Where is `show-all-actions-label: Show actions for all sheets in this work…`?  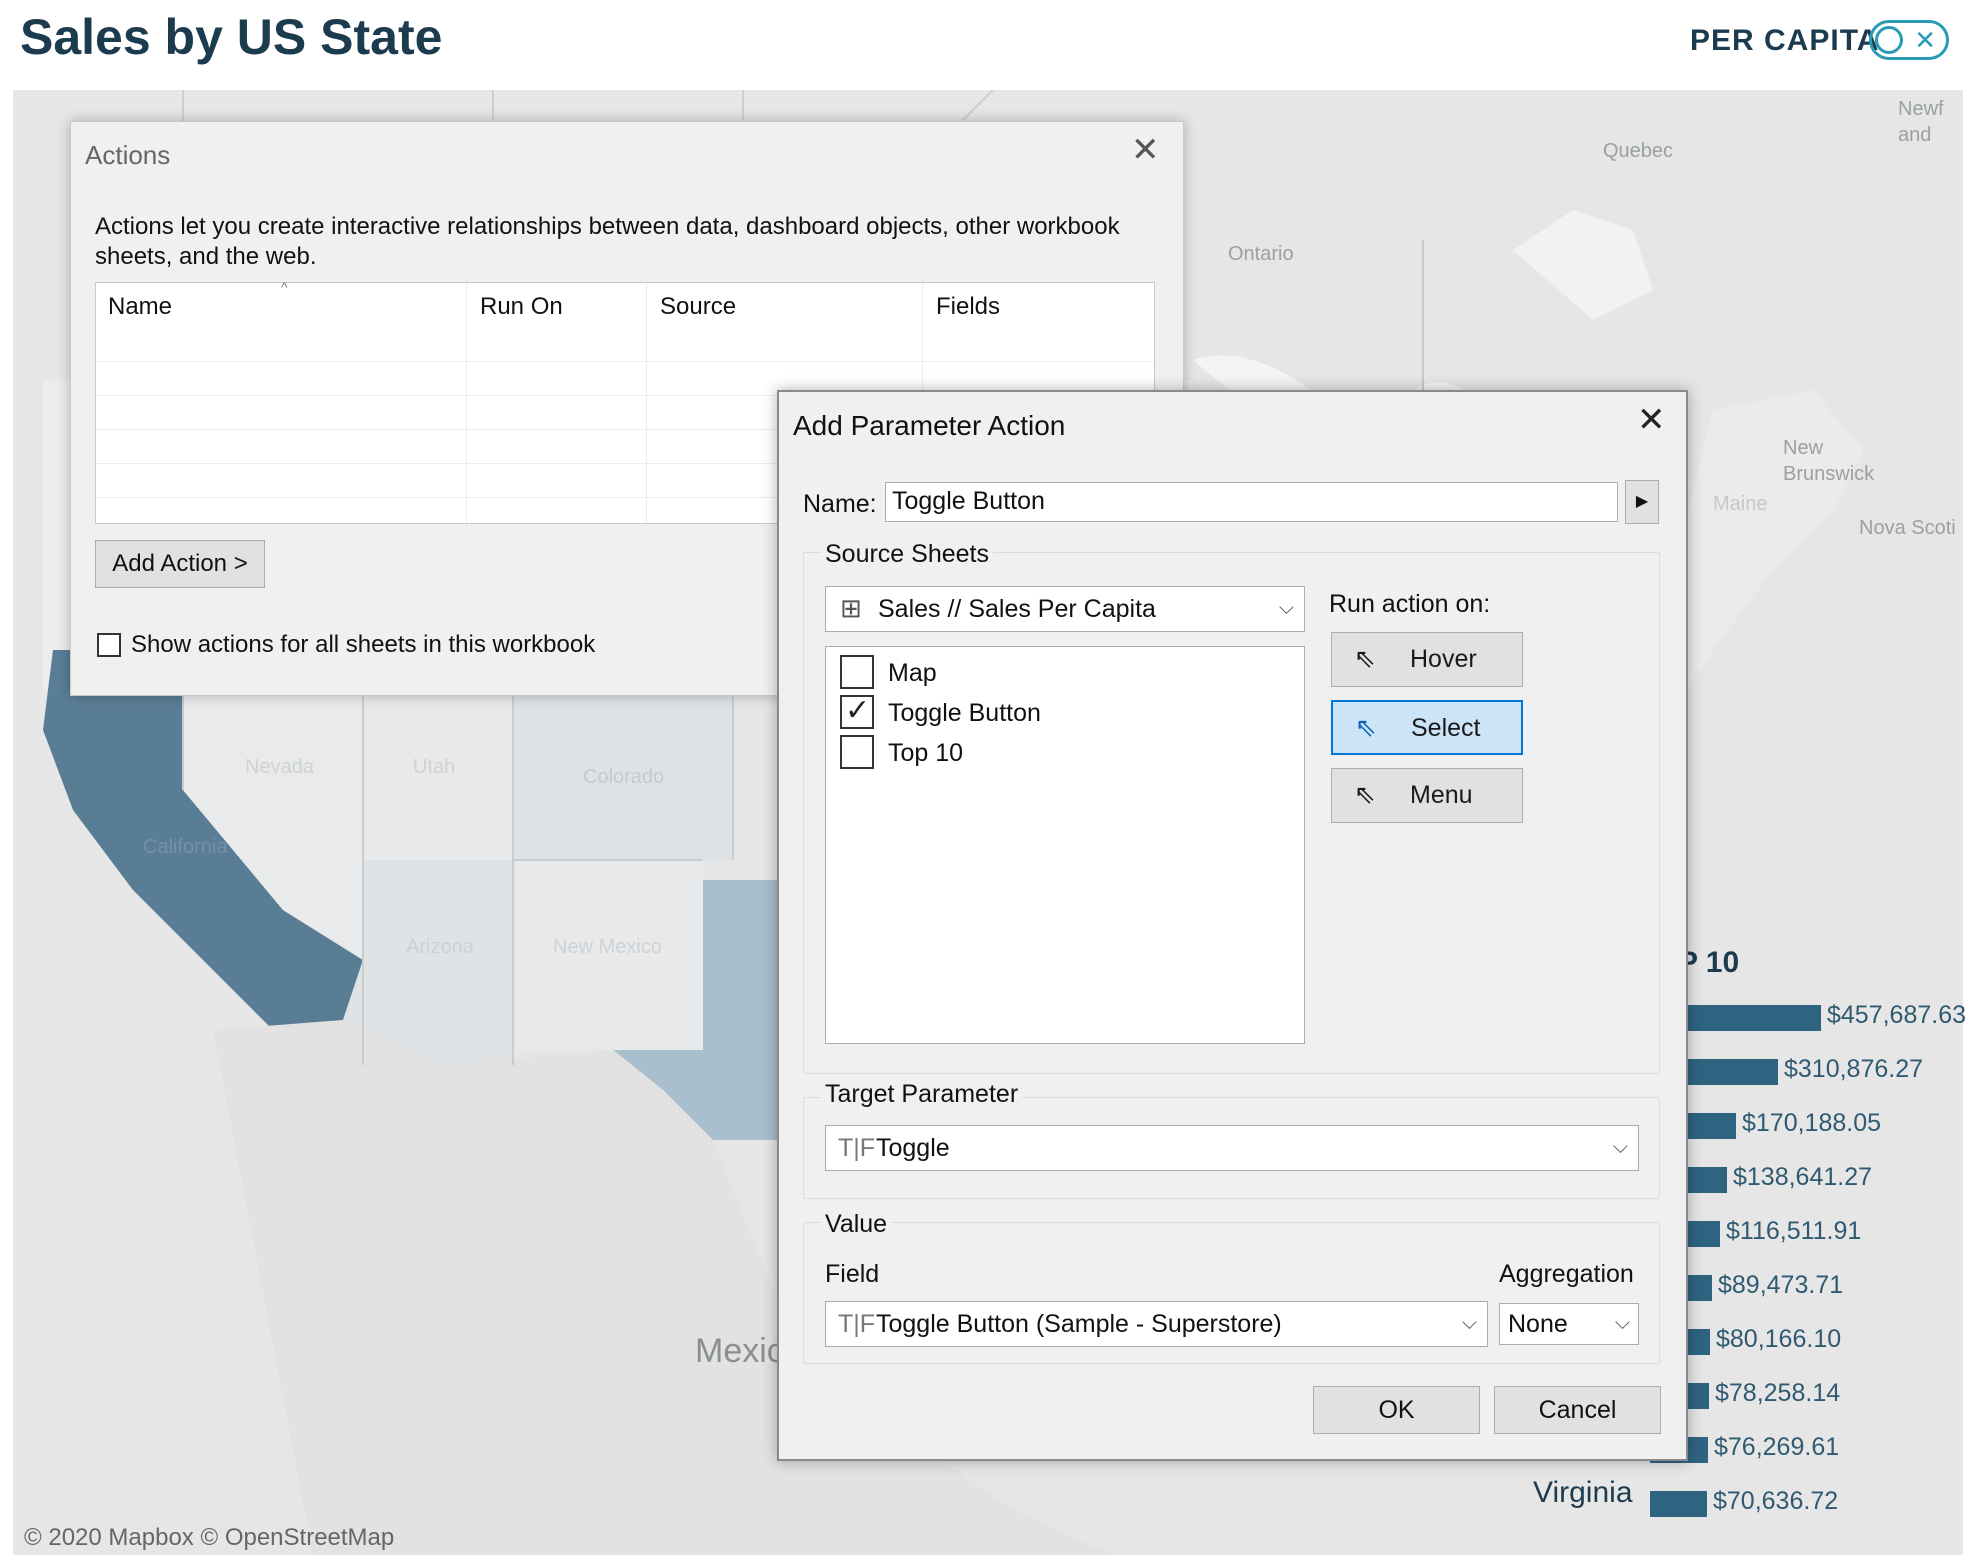 show-all-actions-label: Show actions for all sheets in this work… is located at coordinates (363, 644).